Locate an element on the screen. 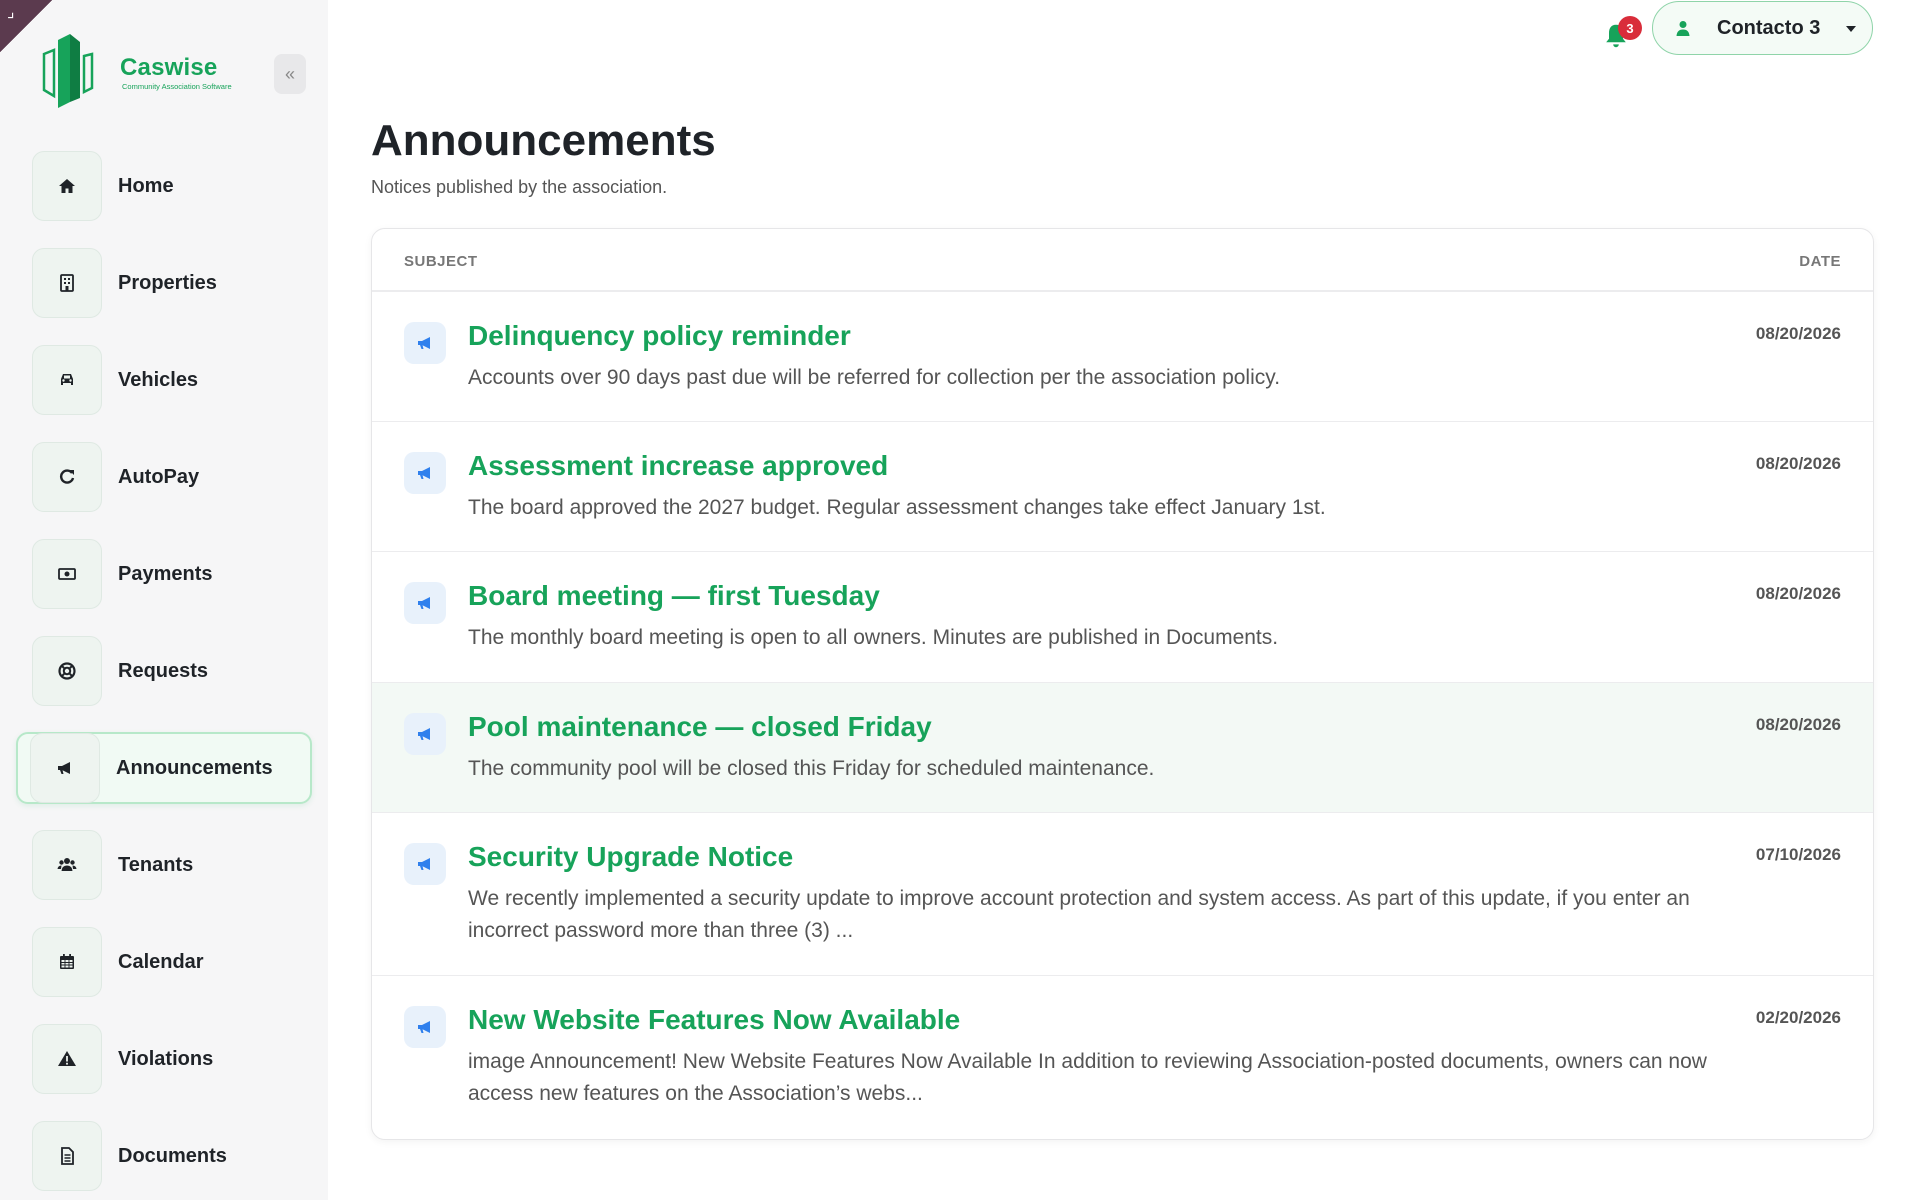 This screenshot has width=1920, height=1200. announcement-title: Security Upgrade Notice is located at coordinates (630, 857).